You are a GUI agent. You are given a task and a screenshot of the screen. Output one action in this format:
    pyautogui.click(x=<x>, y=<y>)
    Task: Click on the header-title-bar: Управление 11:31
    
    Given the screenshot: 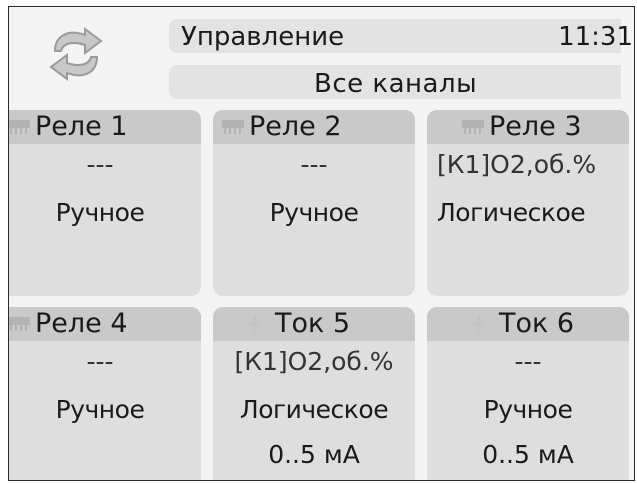 What is the action you would take?
    pyautogui.click(x=401, y=36)
    